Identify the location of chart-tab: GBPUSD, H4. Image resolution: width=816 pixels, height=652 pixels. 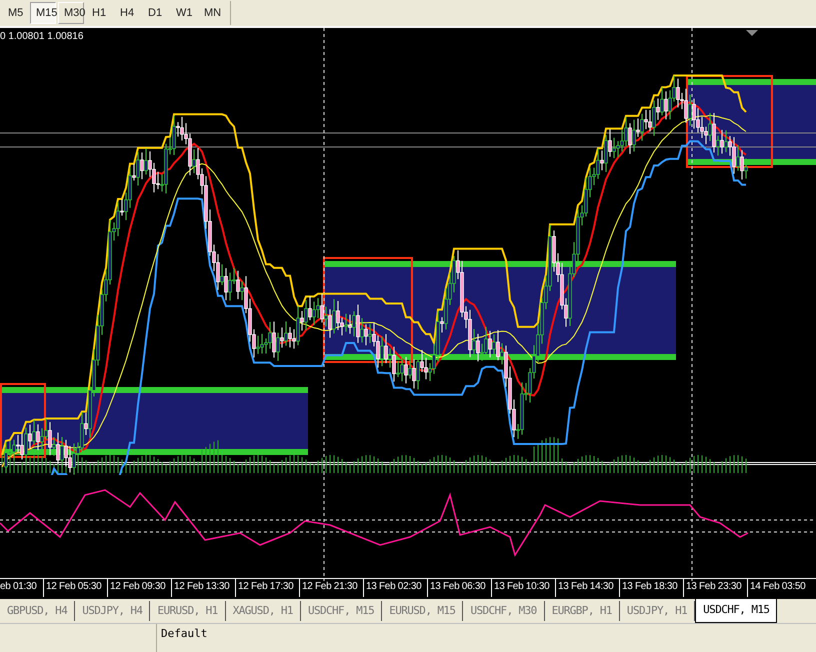
(38, 611).